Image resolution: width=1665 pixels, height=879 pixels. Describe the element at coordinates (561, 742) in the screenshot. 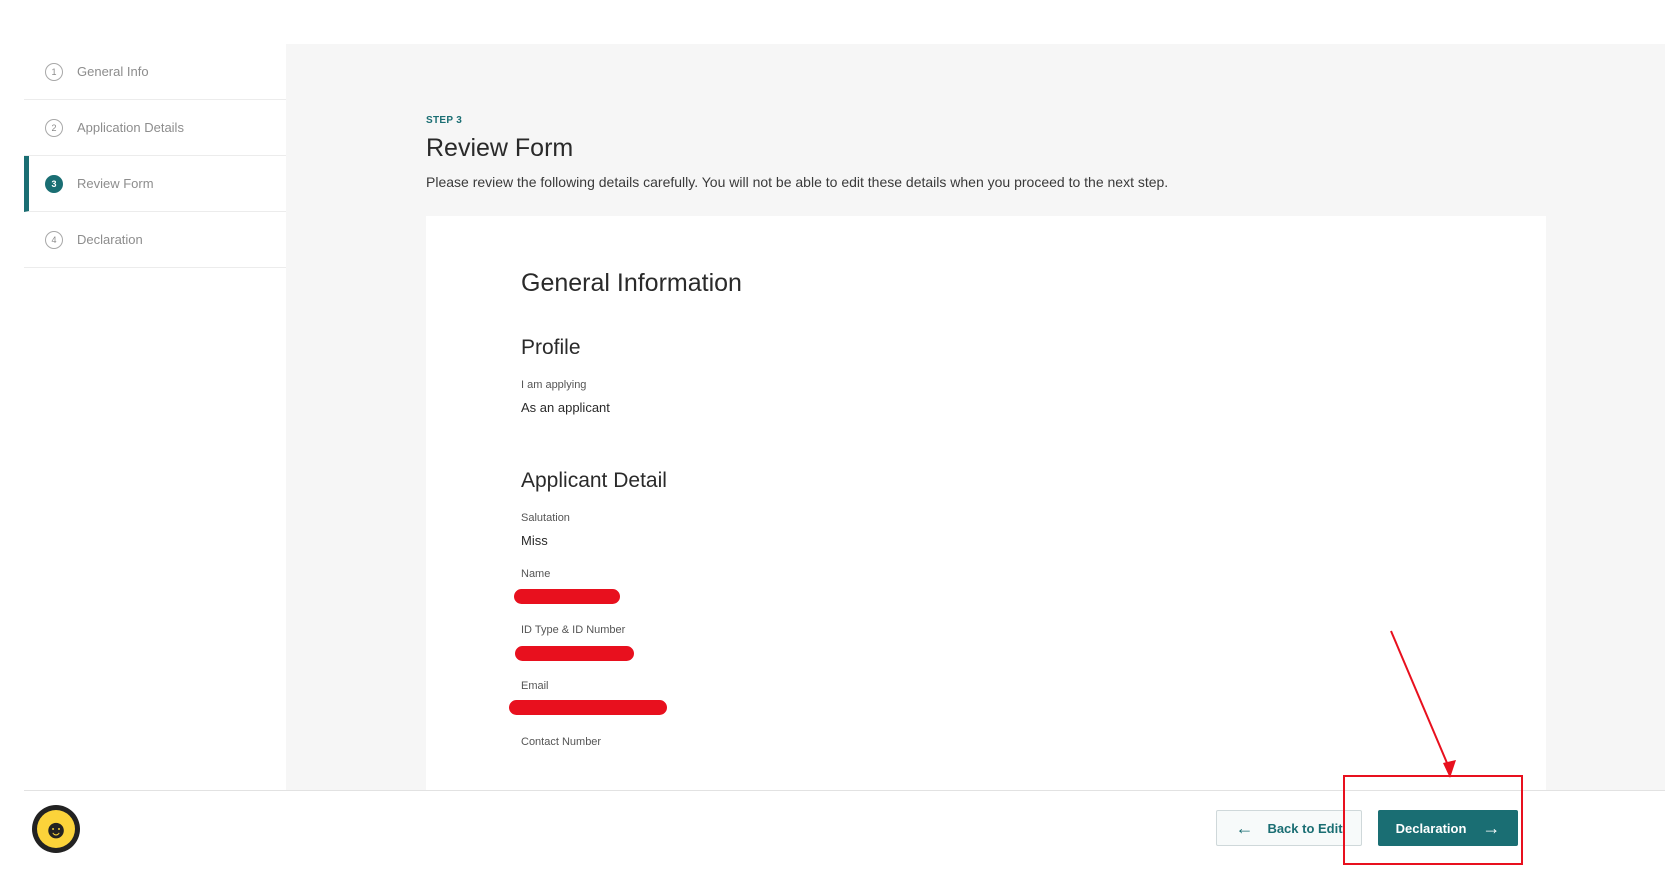

I see `contact-label: Contact Number` at that location.